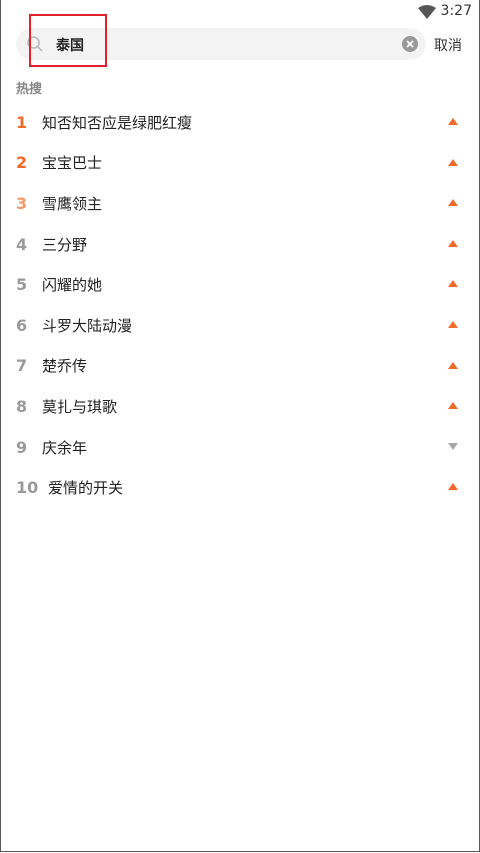 The image size is (480, 853). Describe the element at coordinates (65, 447) in the screenshot. I see `item-title: 庆余年` at that location.